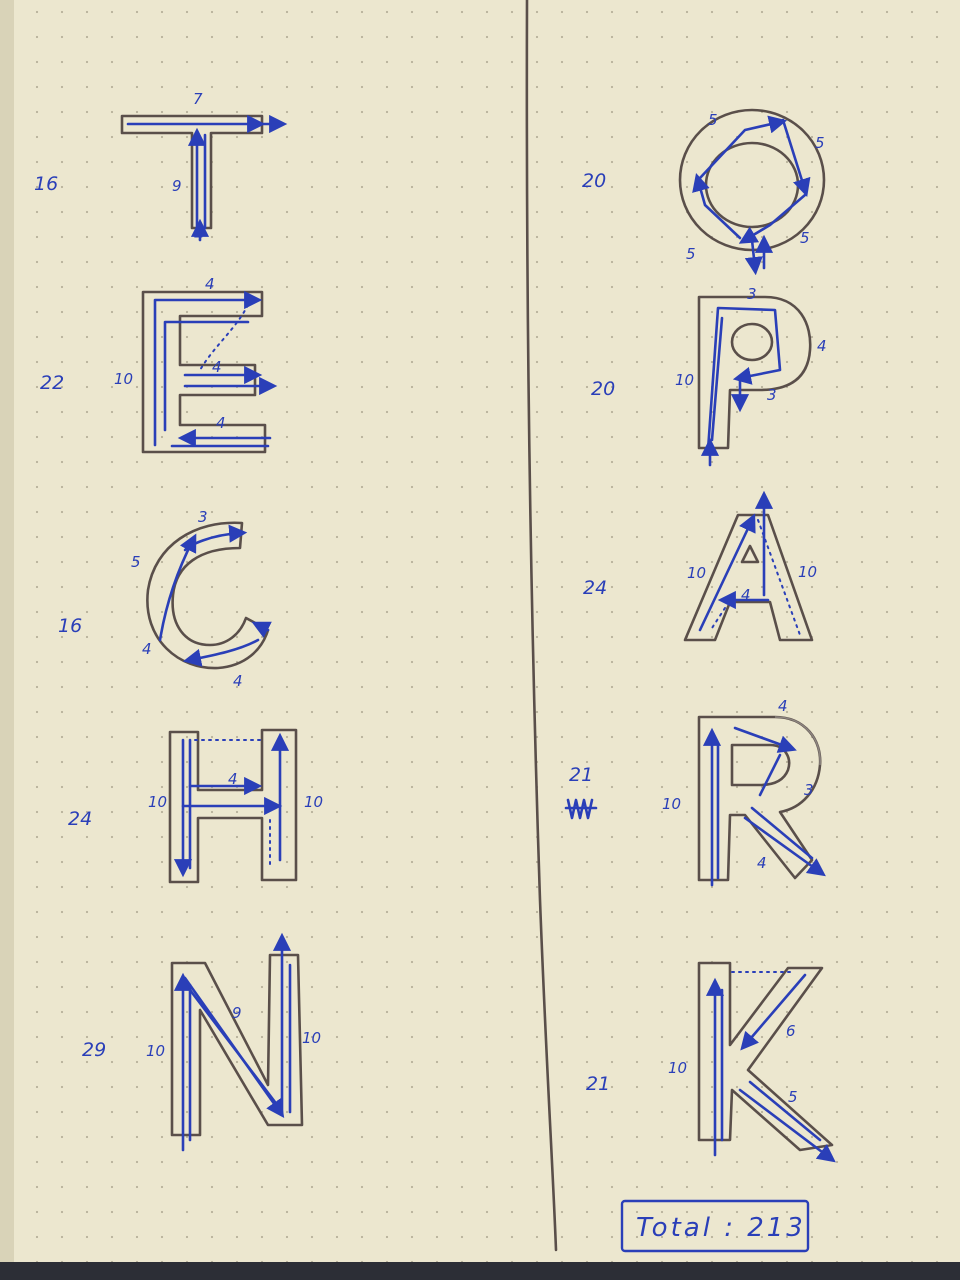  I want to click on letter-c-segment-3: 4, so click(147, 649).